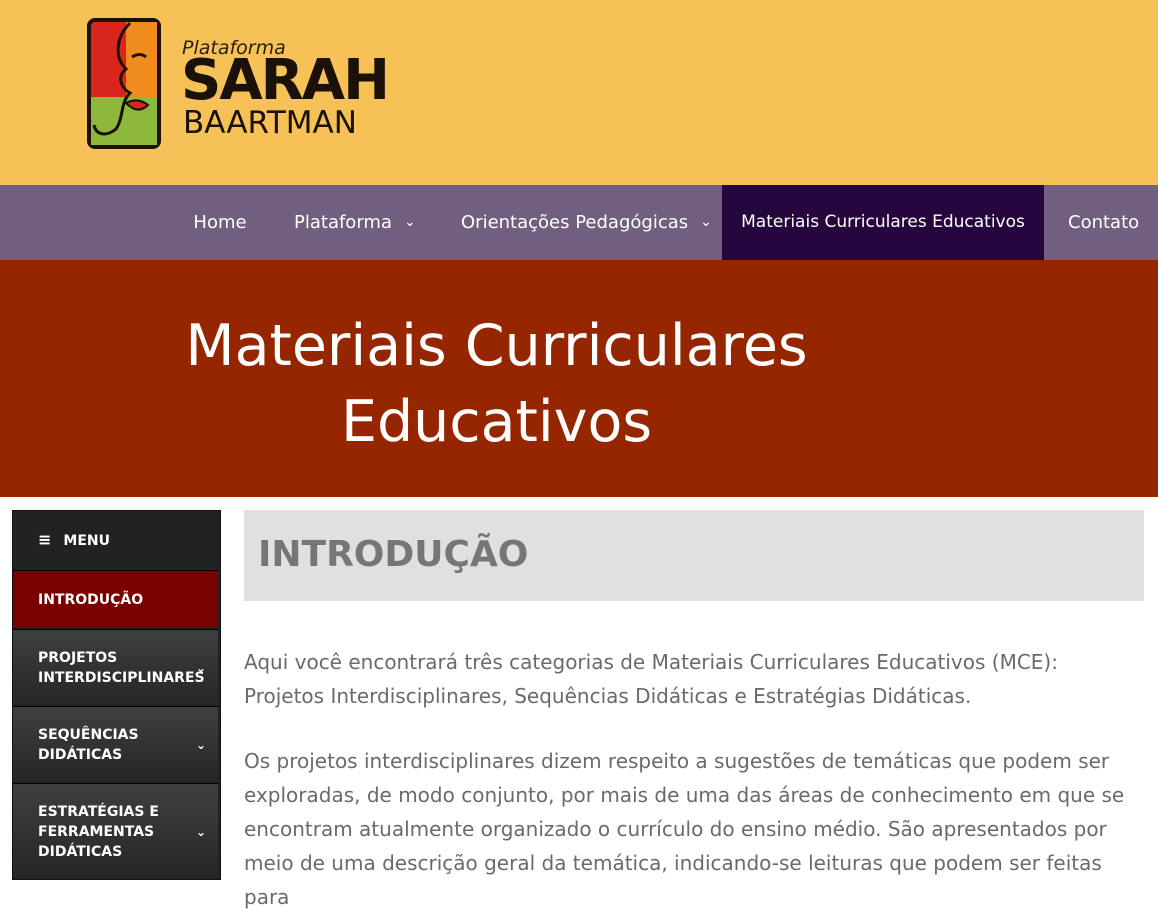 This screenshot has height=914, width=1158. What do you see at coordinates (285, 80) in the screenshot?
I see `logo-text-sarah: SARAH` at bounding box center [285, 80].